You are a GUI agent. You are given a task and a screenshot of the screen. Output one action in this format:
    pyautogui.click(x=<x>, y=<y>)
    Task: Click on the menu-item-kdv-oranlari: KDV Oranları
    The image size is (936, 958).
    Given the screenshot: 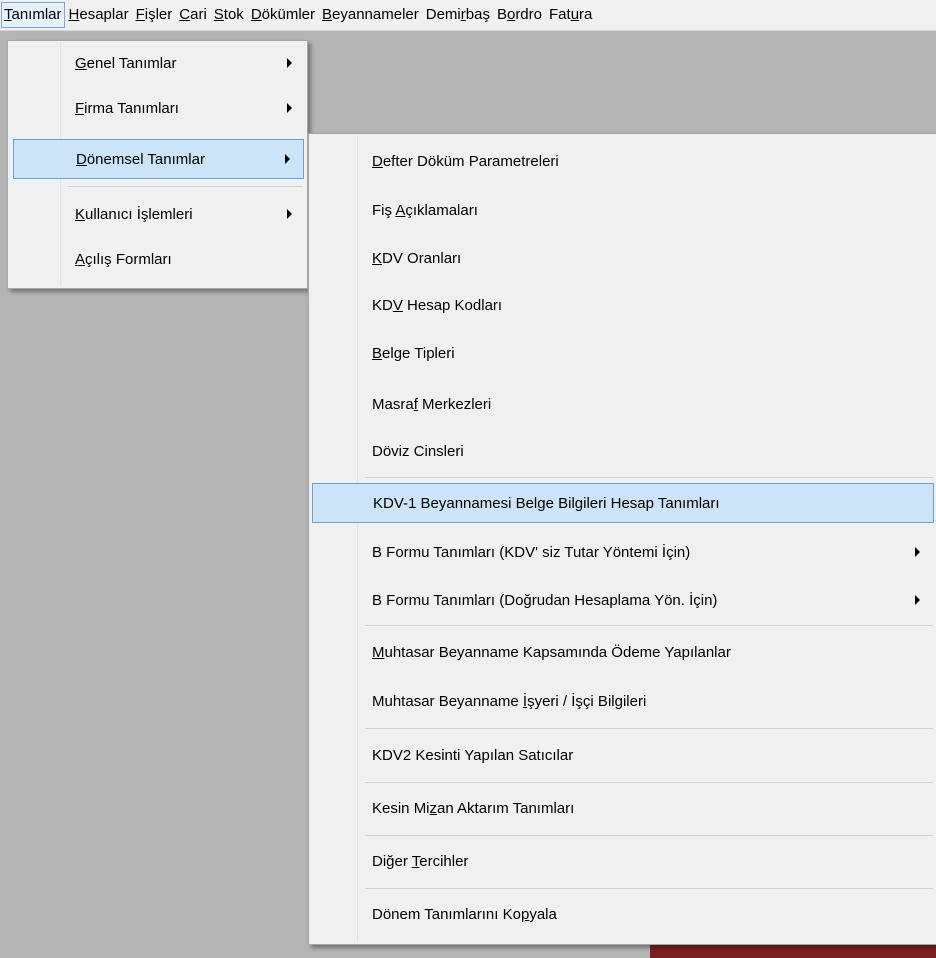 What is the action you would take?
    pyautogui.click(x=623, y=258)
    